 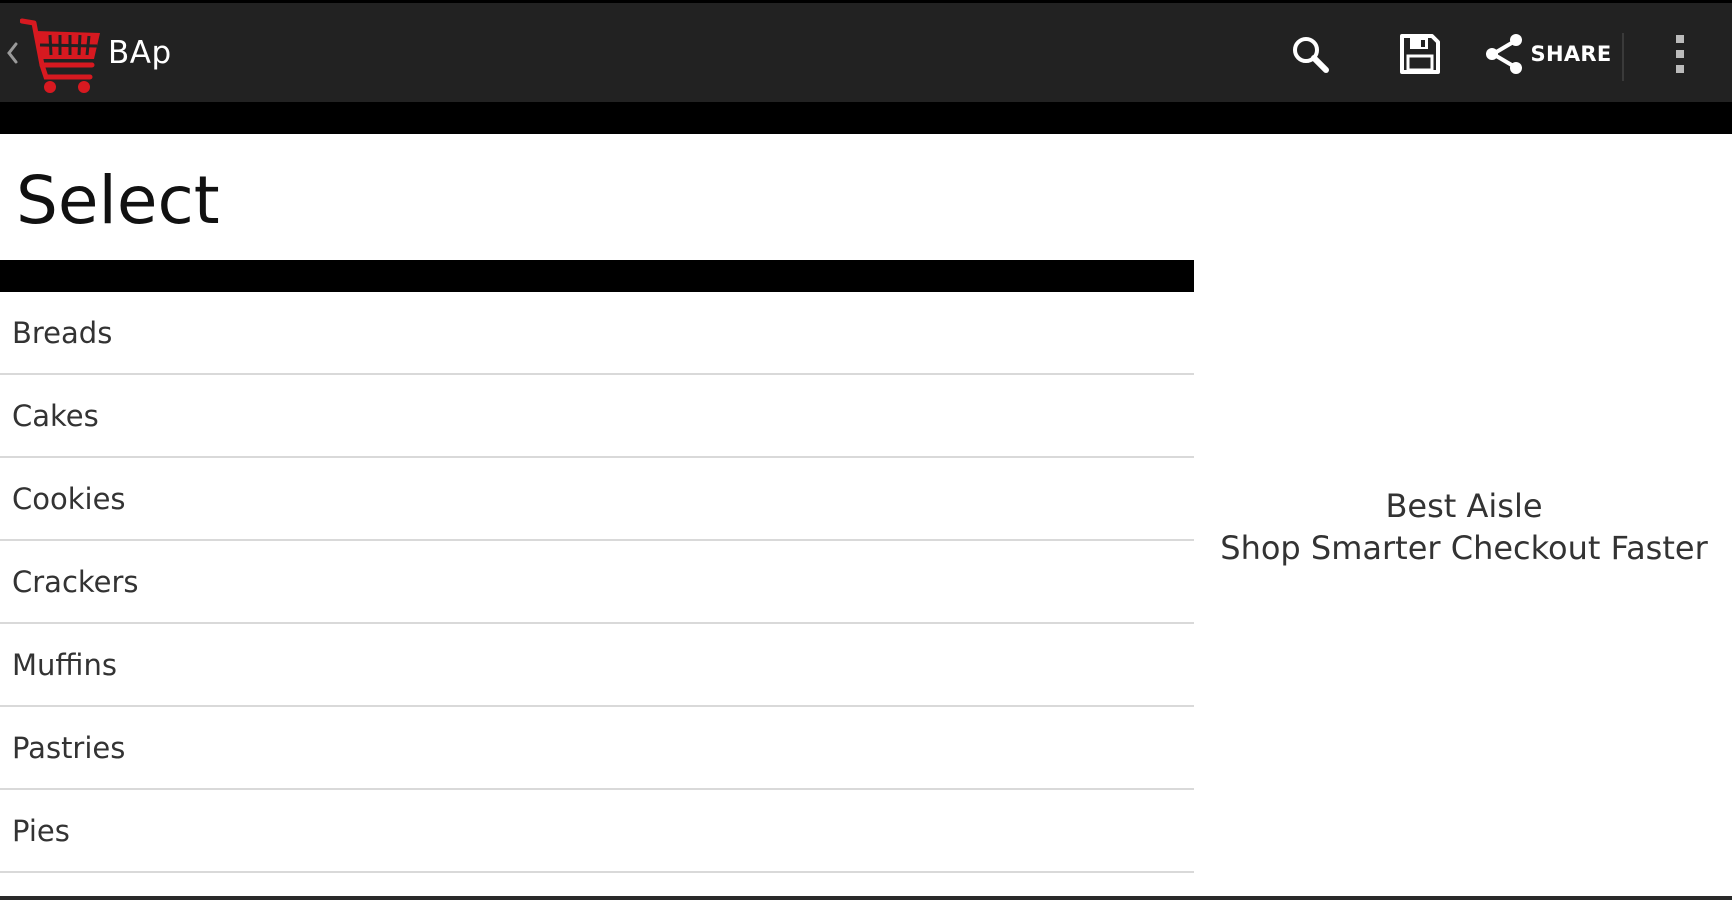 What do you see at coordinates (597, 665) in the screenshot?
I see `list-item-muffins: Muffins` at bounding box center [597, 665].